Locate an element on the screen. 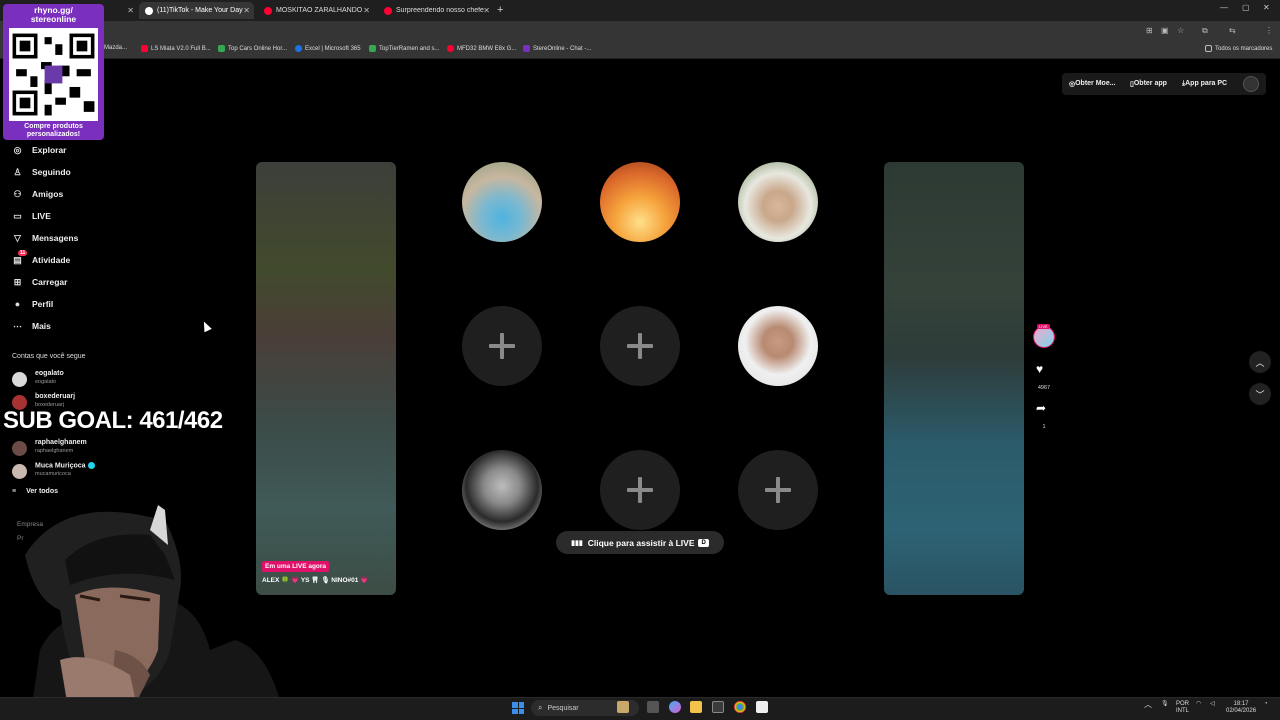 The image size is (1280, 720). file-explorer-icon is located at coordinates (696, 707).